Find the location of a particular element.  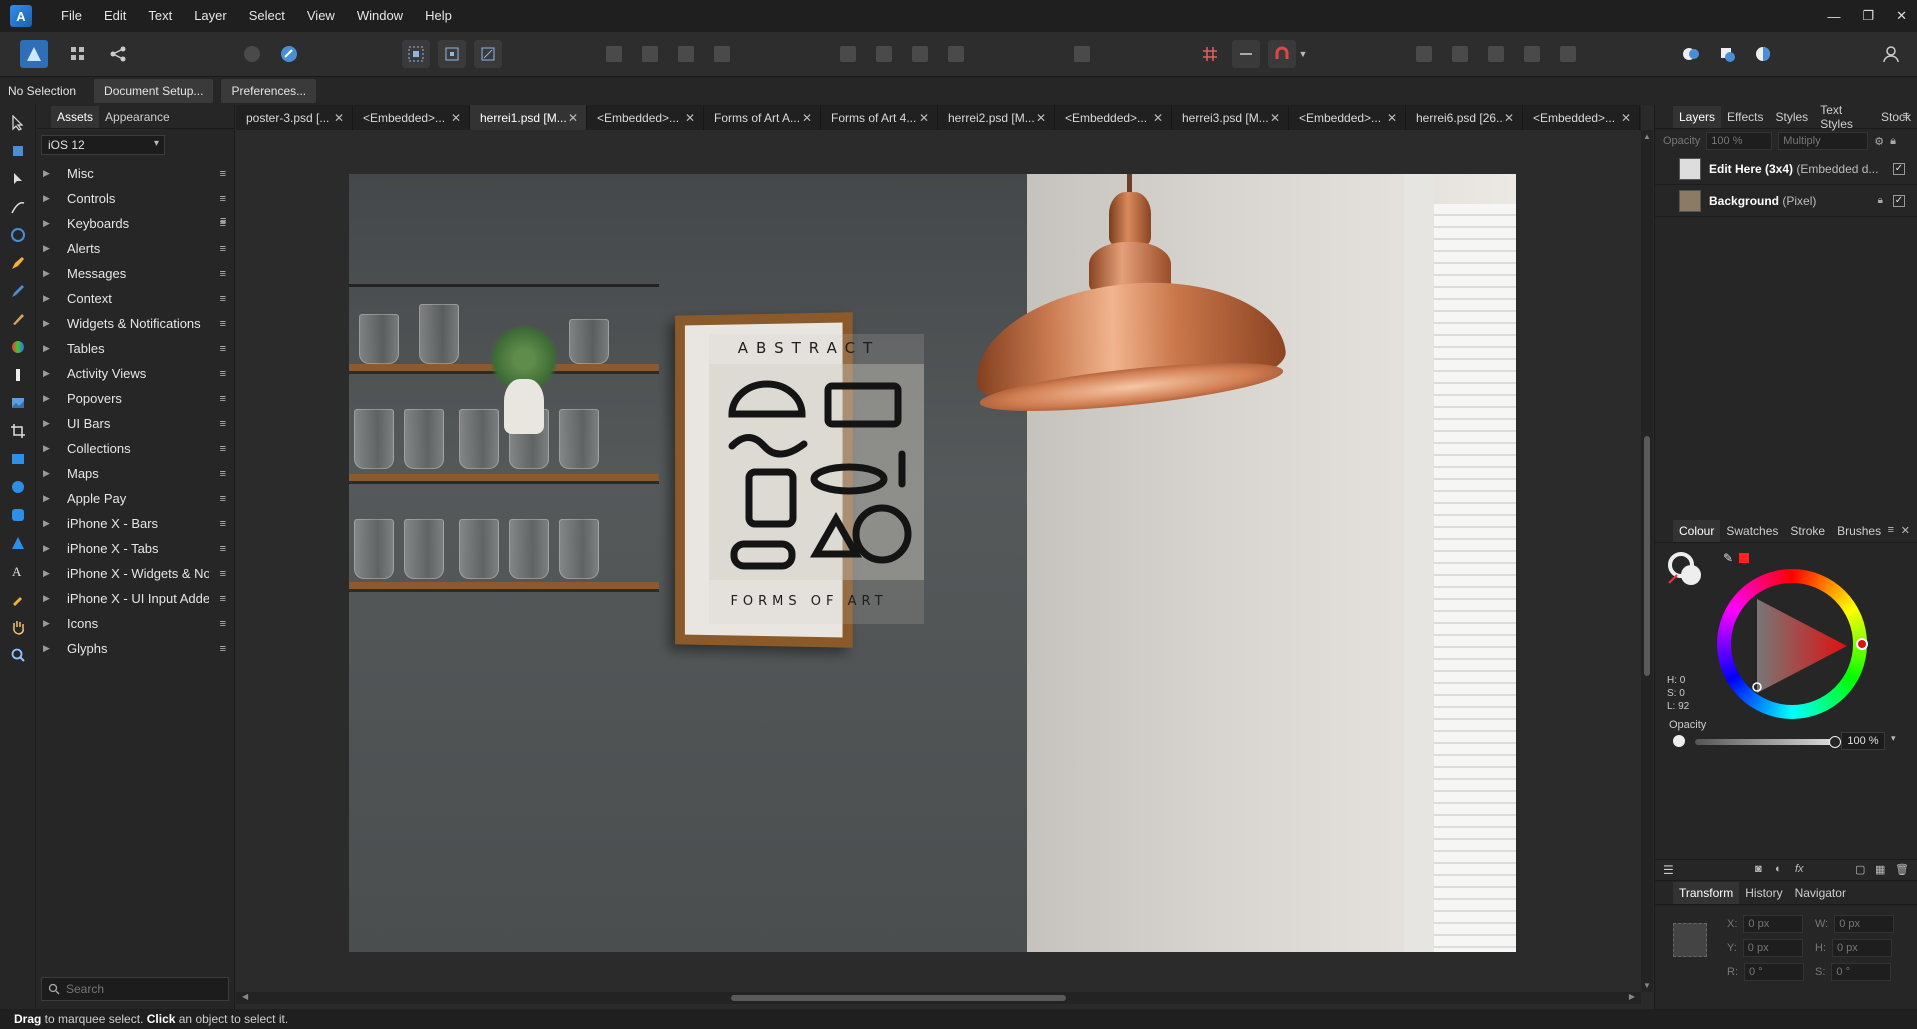

asset-category-item: ▶ Maps ≡ is located at coordinates (135, 473).